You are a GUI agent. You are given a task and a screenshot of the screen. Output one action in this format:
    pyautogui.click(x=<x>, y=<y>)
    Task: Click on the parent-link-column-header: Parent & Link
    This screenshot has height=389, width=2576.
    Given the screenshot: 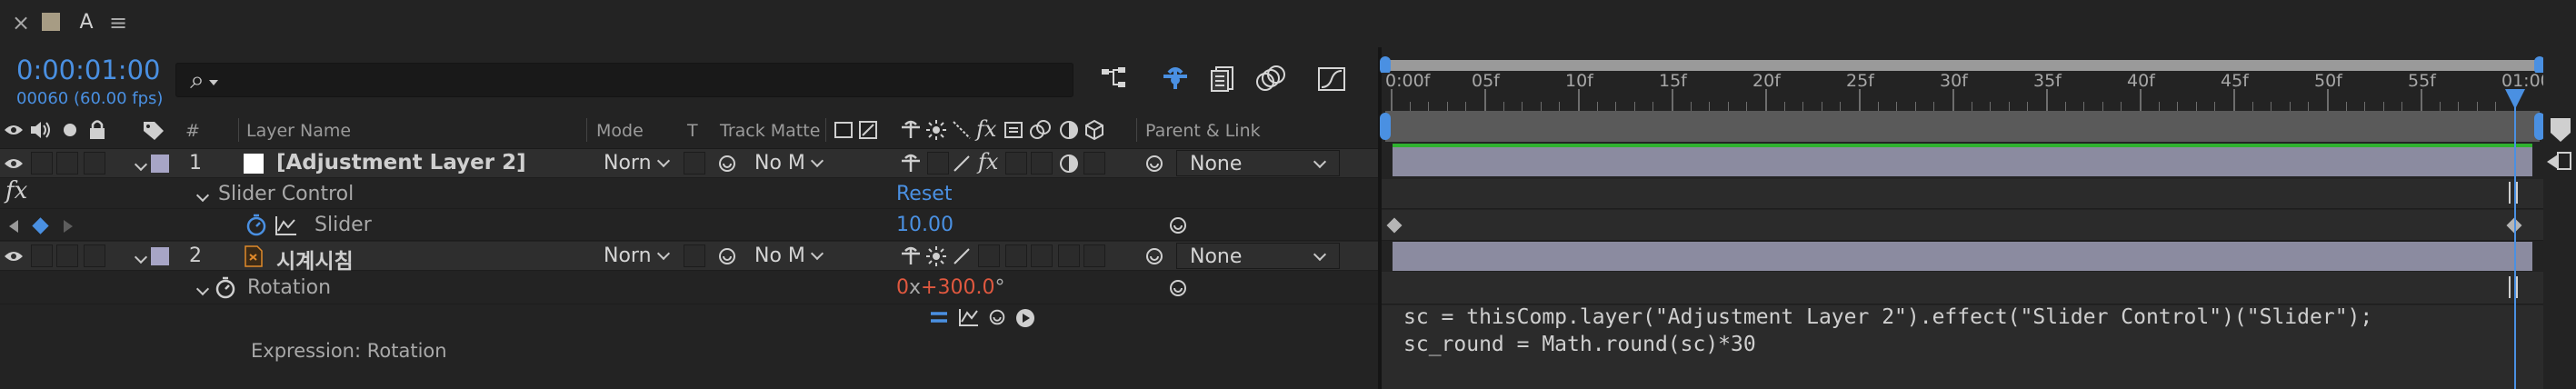 What is the action you would take?
    pyautogui.click(x=1203, y=131)
    